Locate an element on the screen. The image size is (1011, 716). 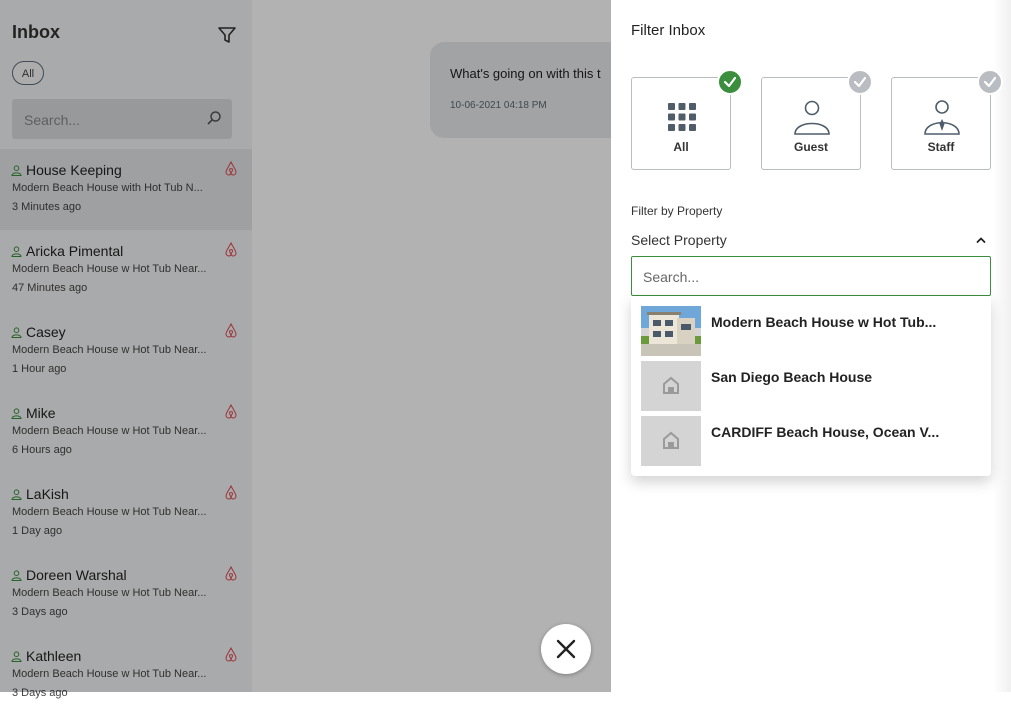
property-search-input is located at coordinates (808, 277).